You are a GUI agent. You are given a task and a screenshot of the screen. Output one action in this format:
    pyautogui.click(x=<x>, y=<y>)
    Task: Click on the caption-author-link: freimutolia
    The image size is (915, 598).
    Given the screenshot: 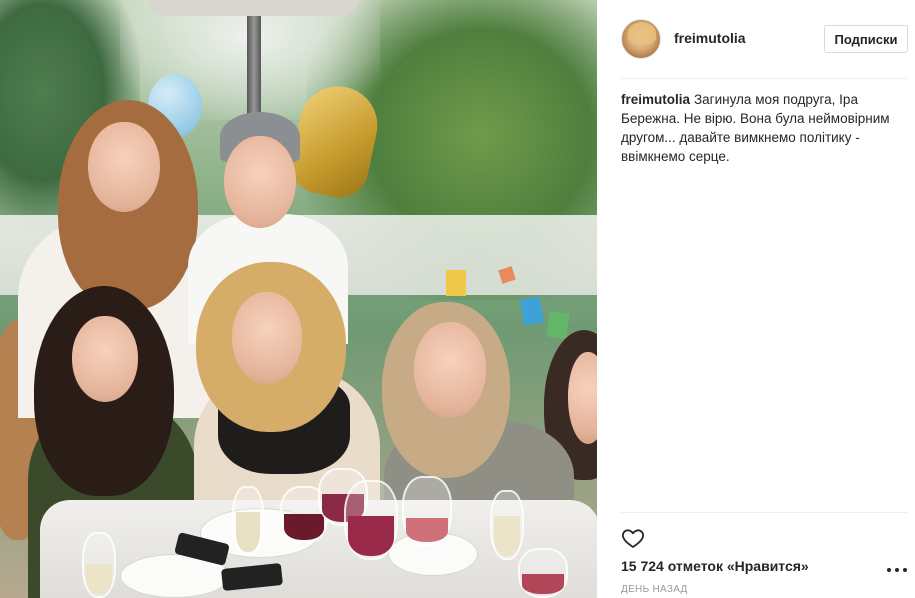 What is the action you would take?
    pyautogui.click(x=655, y=99)
    